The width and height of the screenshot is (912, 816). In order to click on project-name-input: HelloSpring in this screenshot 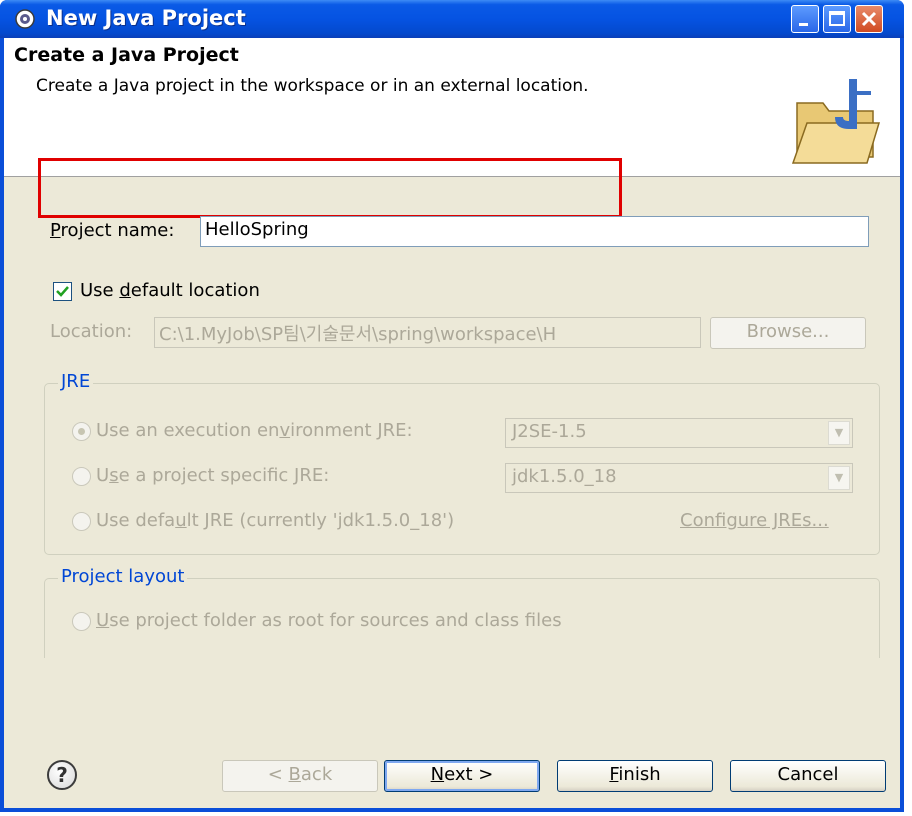, I will do `click(534, 231)`.